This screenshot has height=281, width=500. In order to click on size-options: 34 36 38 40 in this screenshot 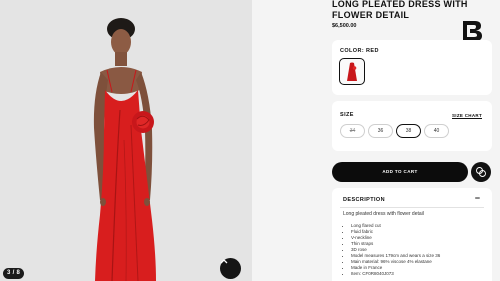, I will do `click(394, 131)`.